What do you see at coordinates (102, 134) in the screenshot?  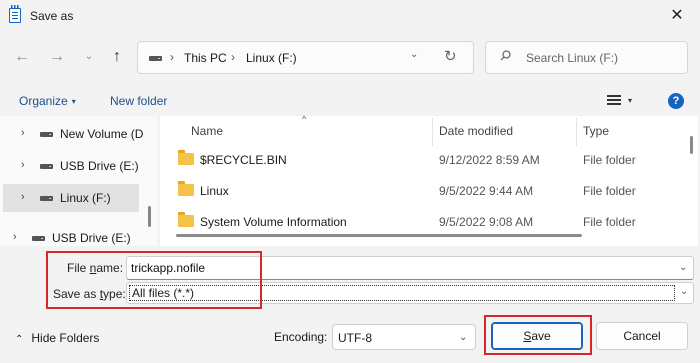 I see `sidebar-item-label: New Volume (D` at bounding box center [102, 134].